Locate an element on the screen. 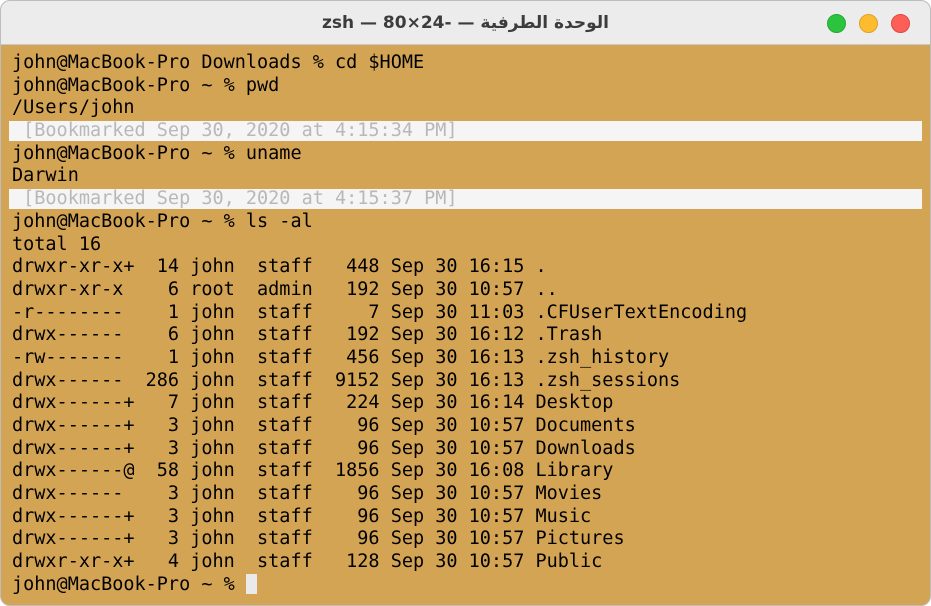 Image resolution: width=931 pixels, height=606 pixels. command-prompt-line: john@MacBook-Pro ~ % is located at coordinates (465, 585).